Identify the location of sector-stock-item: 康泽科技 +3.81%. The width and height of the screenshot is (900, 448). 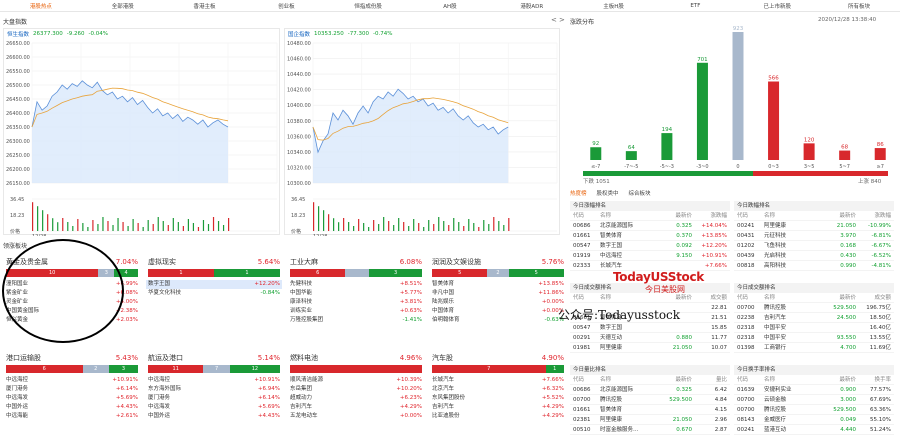
(356, 302).